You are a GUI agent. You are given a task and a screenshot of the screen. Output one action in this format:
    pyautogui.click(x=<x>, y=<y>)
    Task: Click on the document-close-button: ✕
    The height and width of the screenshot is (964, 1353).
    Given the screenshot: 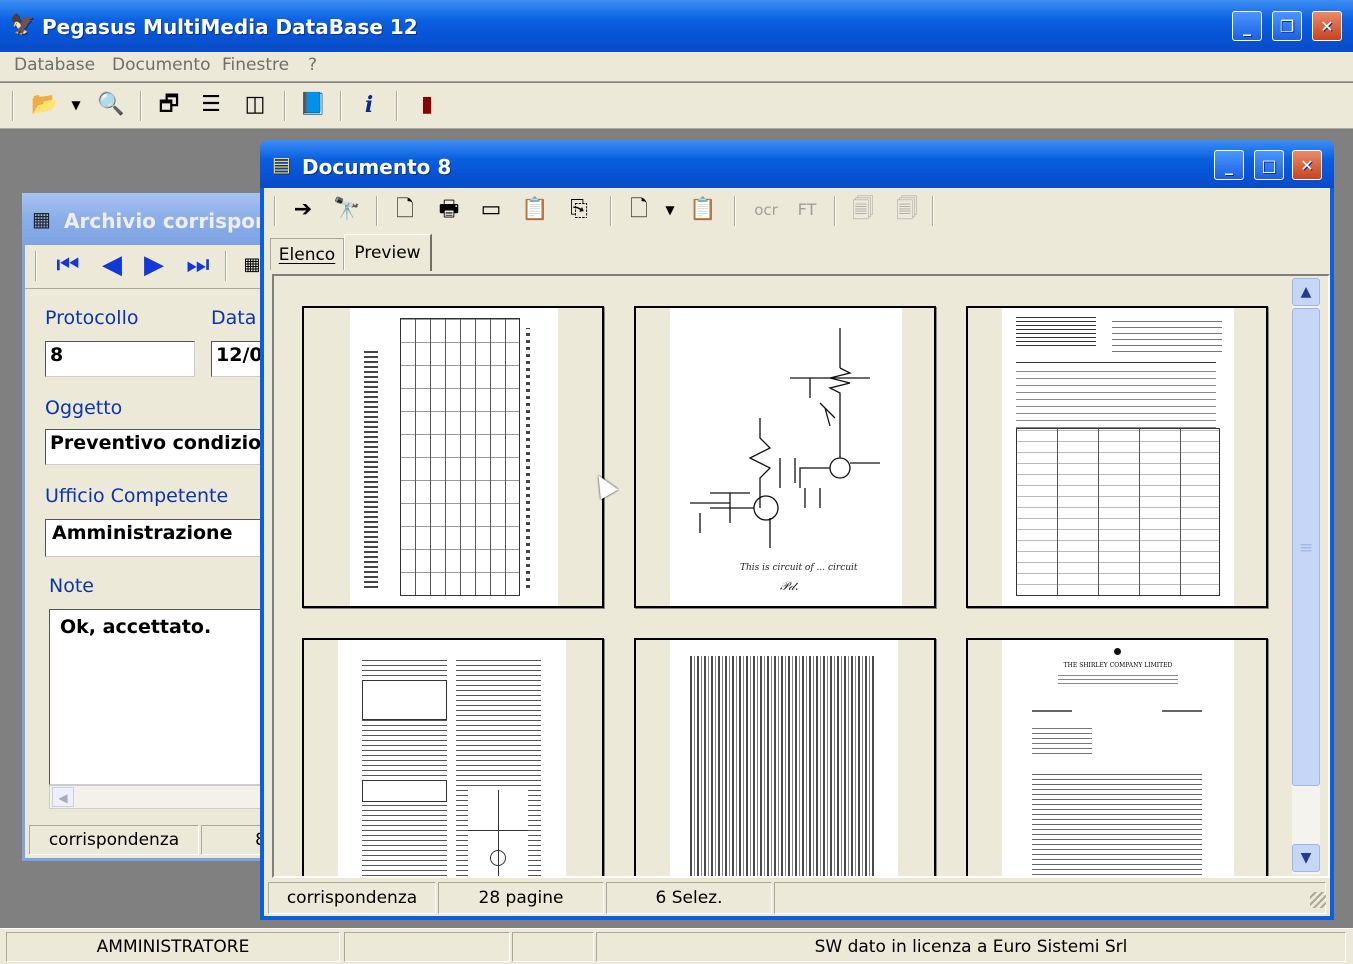 What is the action you would take?
    pyautogui.click(x=1307, y=165)
    